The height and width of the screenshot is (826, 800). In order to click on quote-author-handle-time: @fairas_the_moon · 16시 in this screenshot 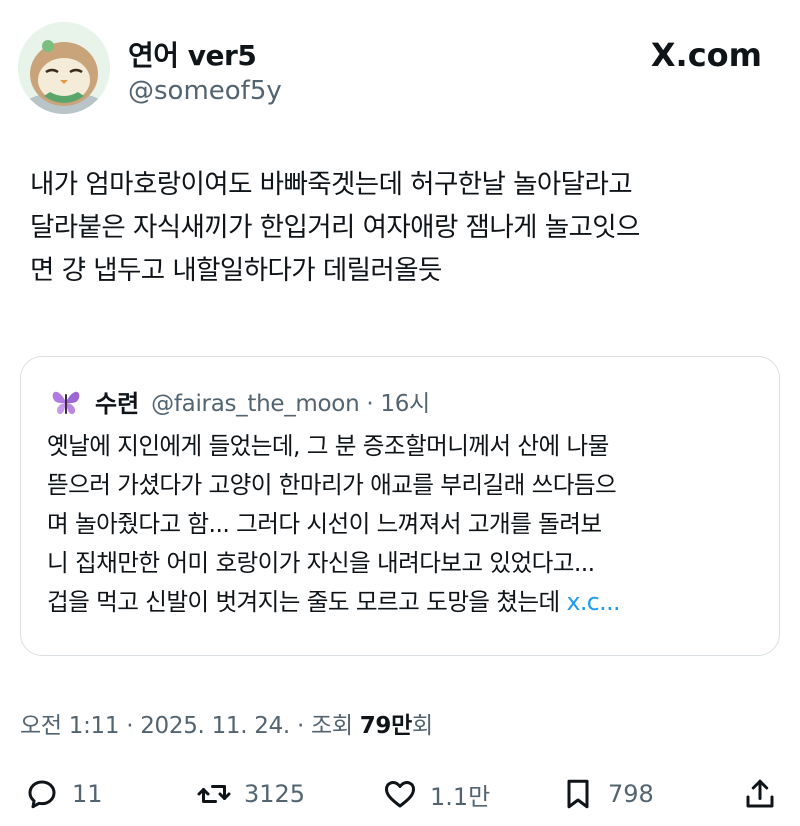, I will do `click(290, 404)`.